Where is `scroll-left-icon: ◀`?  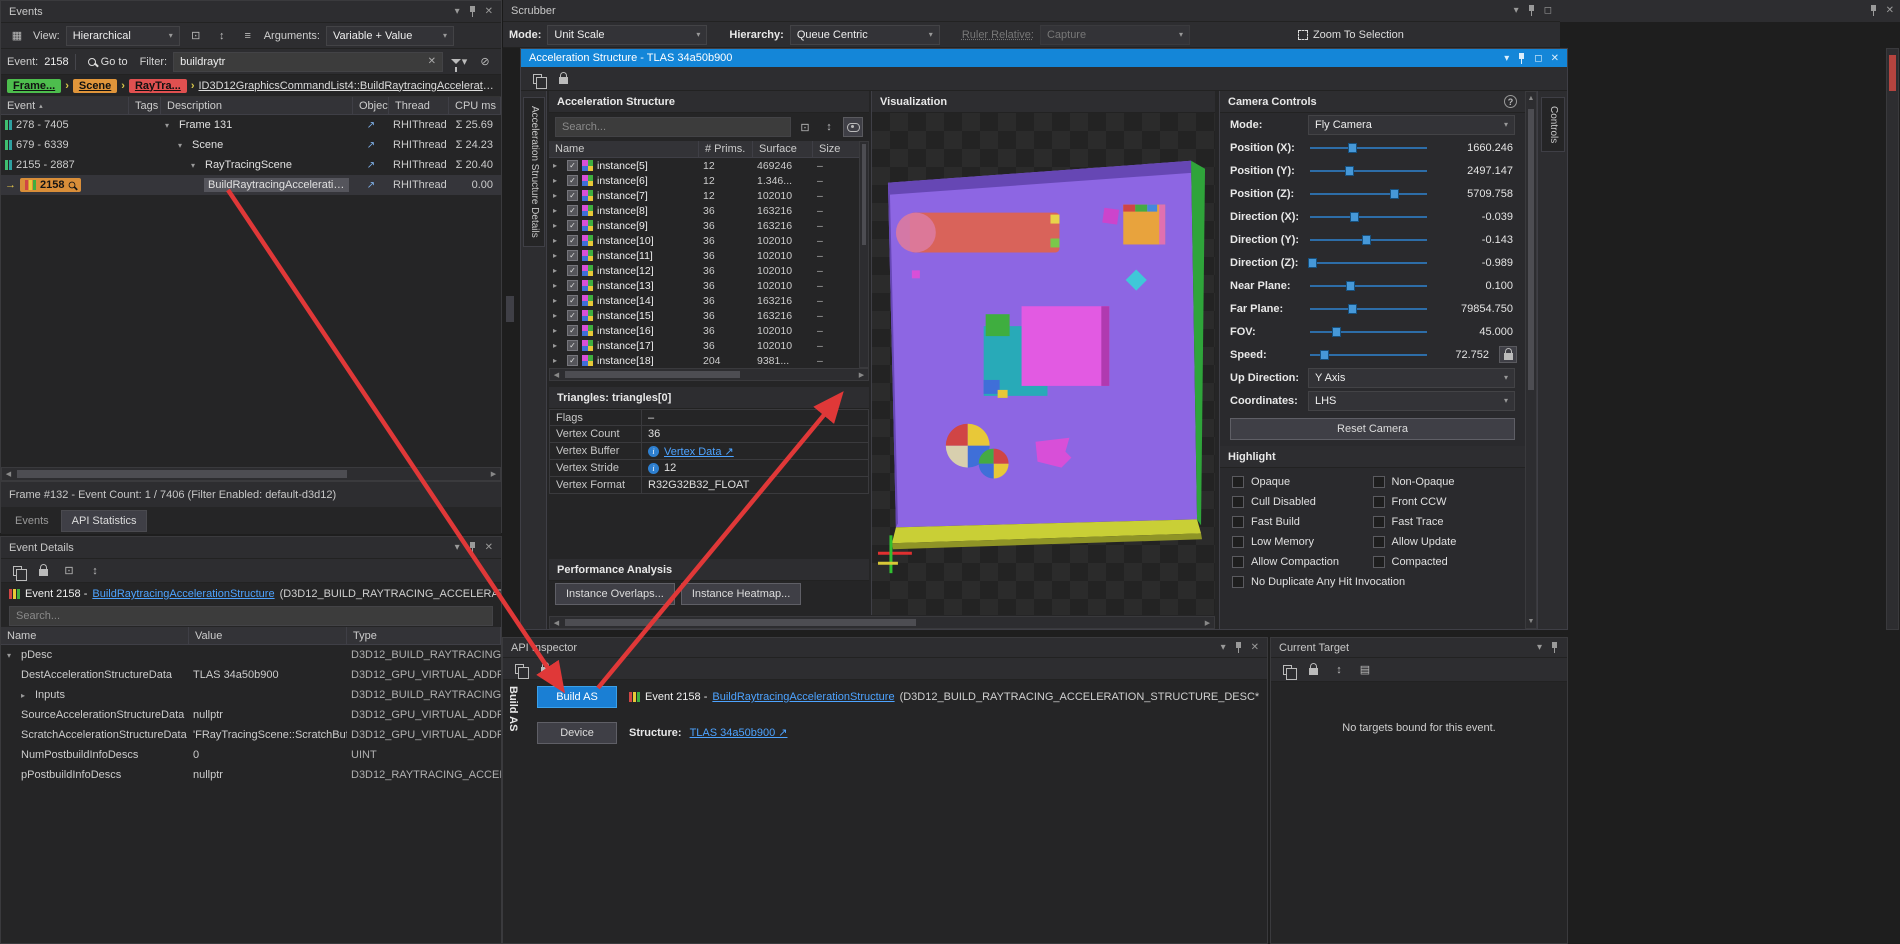
scroll-left-icon: ◀ is located at coordinates (556, 622).